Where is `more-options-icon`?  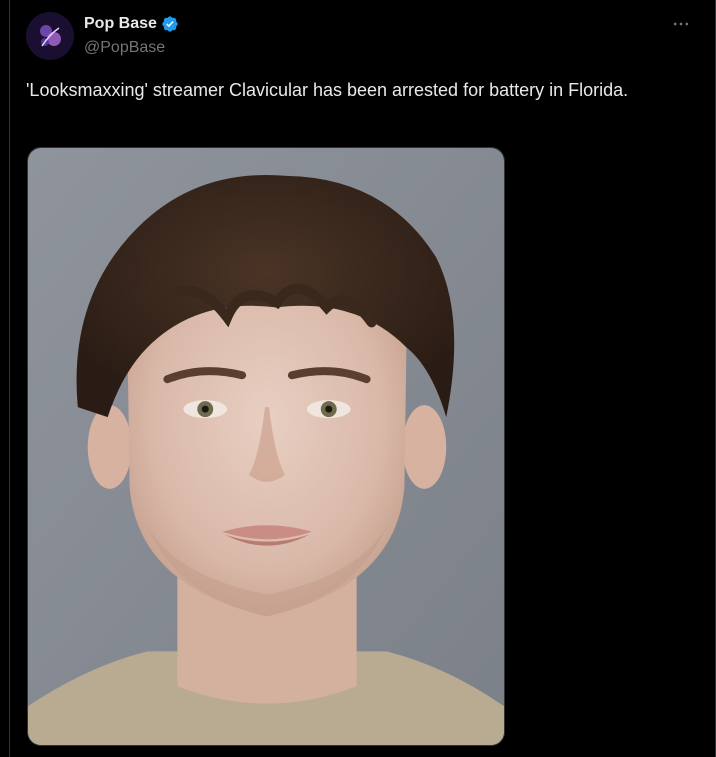
more-options-icon is located at coordinates (681, 24).